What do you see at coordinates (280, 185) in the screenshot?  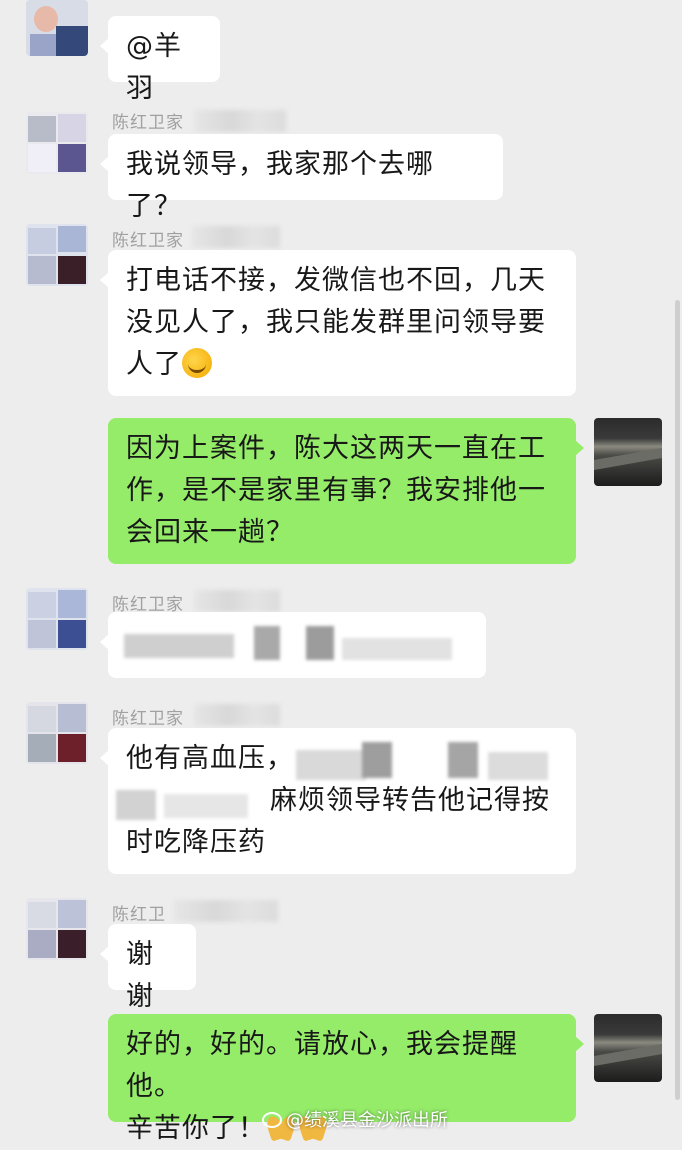 I see `message-text: 我说领导，我家那个去哪了？` at bounding box center [280, 185].